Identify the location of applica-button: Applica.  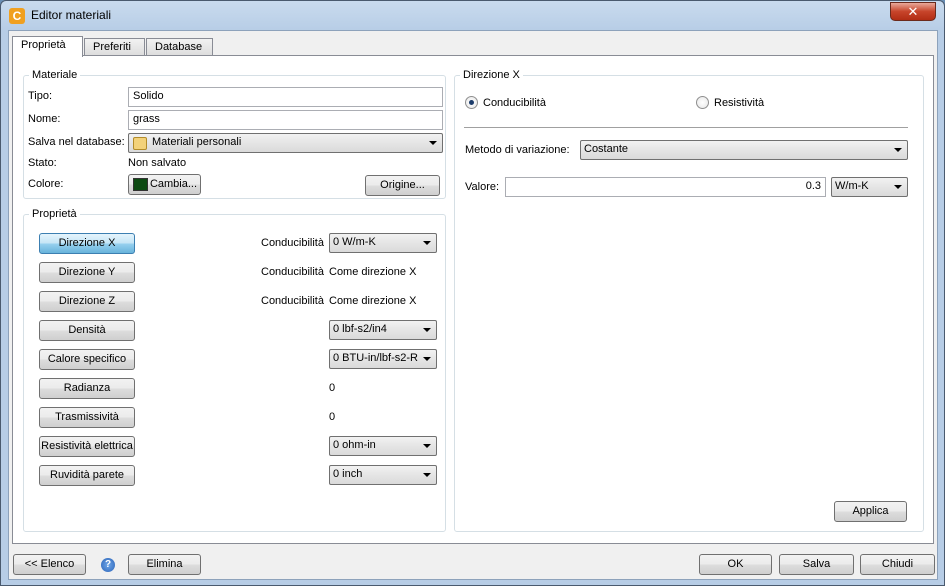
(870, 511).